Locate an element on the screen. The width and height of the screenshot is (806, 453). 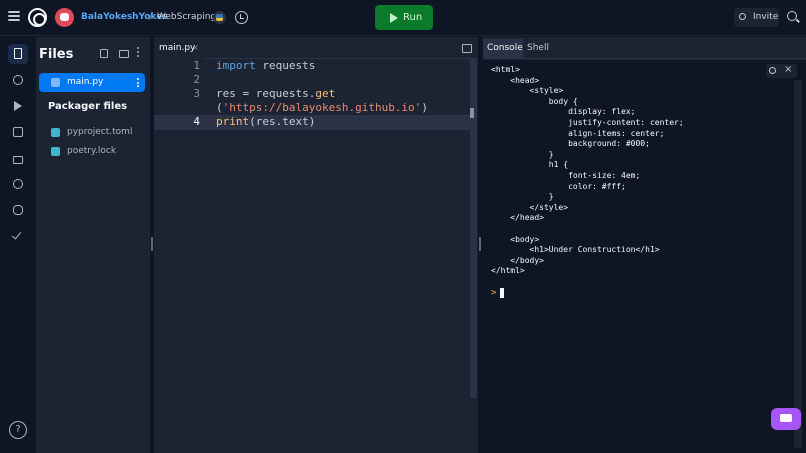
code-token: print is located at coordinates (233, 121).